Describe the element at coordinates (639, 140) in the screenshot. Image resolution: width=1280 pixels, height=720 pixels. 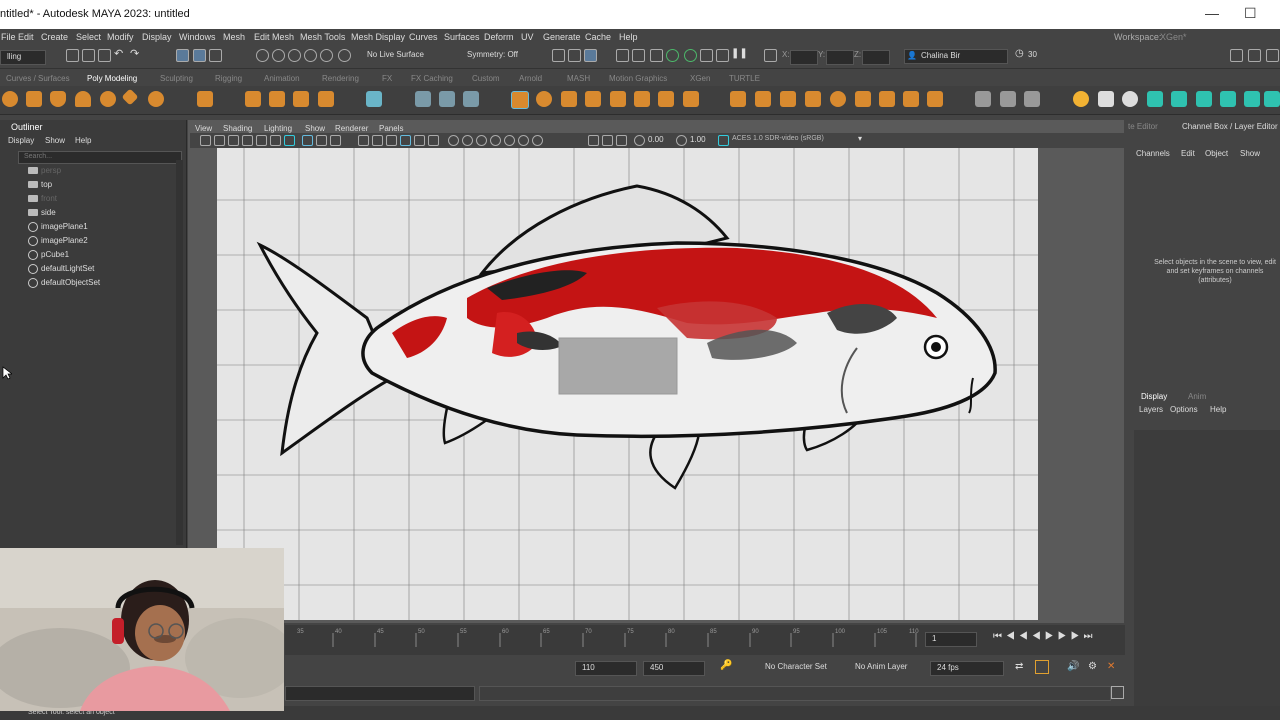
I see `exposure-icon` at that location.